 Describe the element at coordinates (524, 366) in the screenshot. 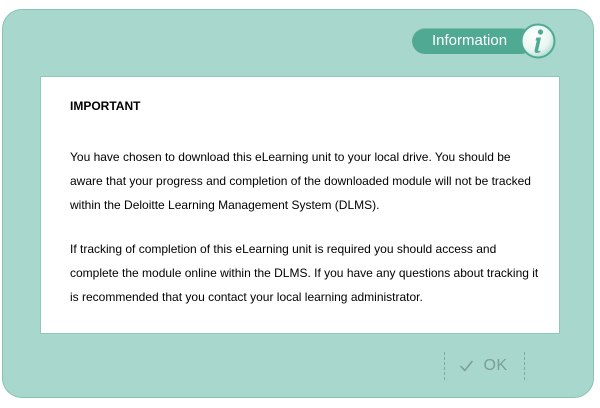

I see `ok-divider-right` at that location.